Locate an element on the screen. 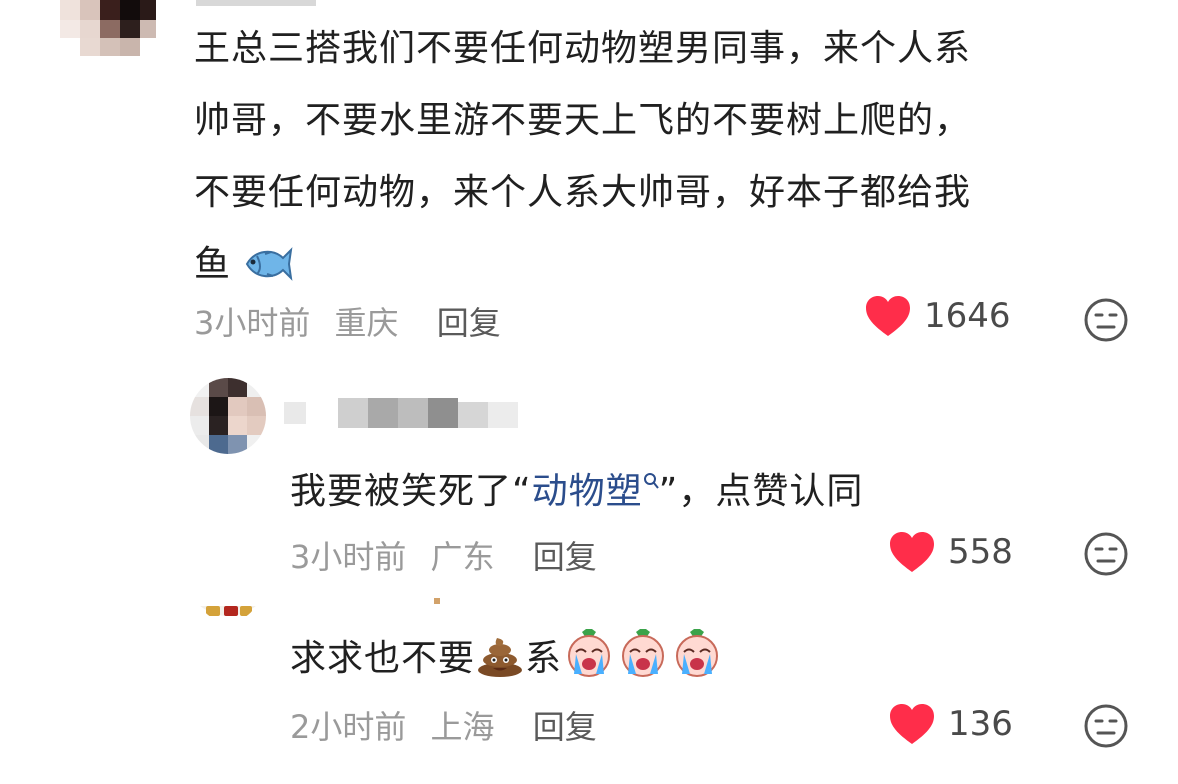 This screenshot has height=784, width=1178. like-count: 136 is located at coordinates (980, 724).